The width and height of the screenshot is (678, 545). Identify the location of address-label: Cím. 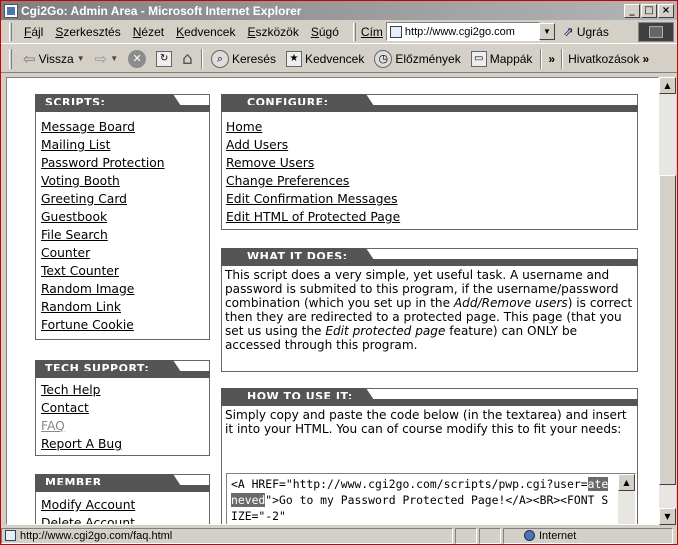
(371, 31).